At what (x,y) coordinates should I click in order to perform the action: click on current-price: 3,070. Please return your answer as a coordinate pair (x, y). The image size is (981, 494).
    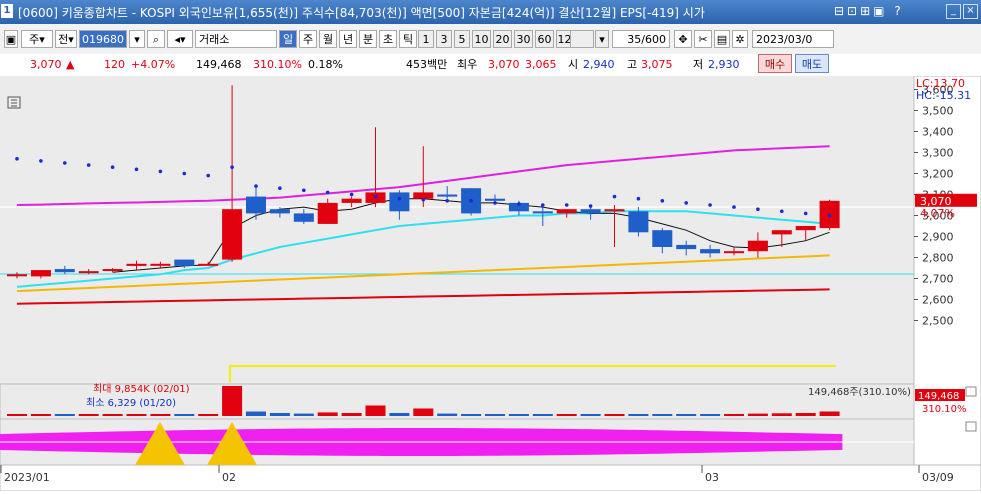
    Looking at the image, I should click on (46, 64).